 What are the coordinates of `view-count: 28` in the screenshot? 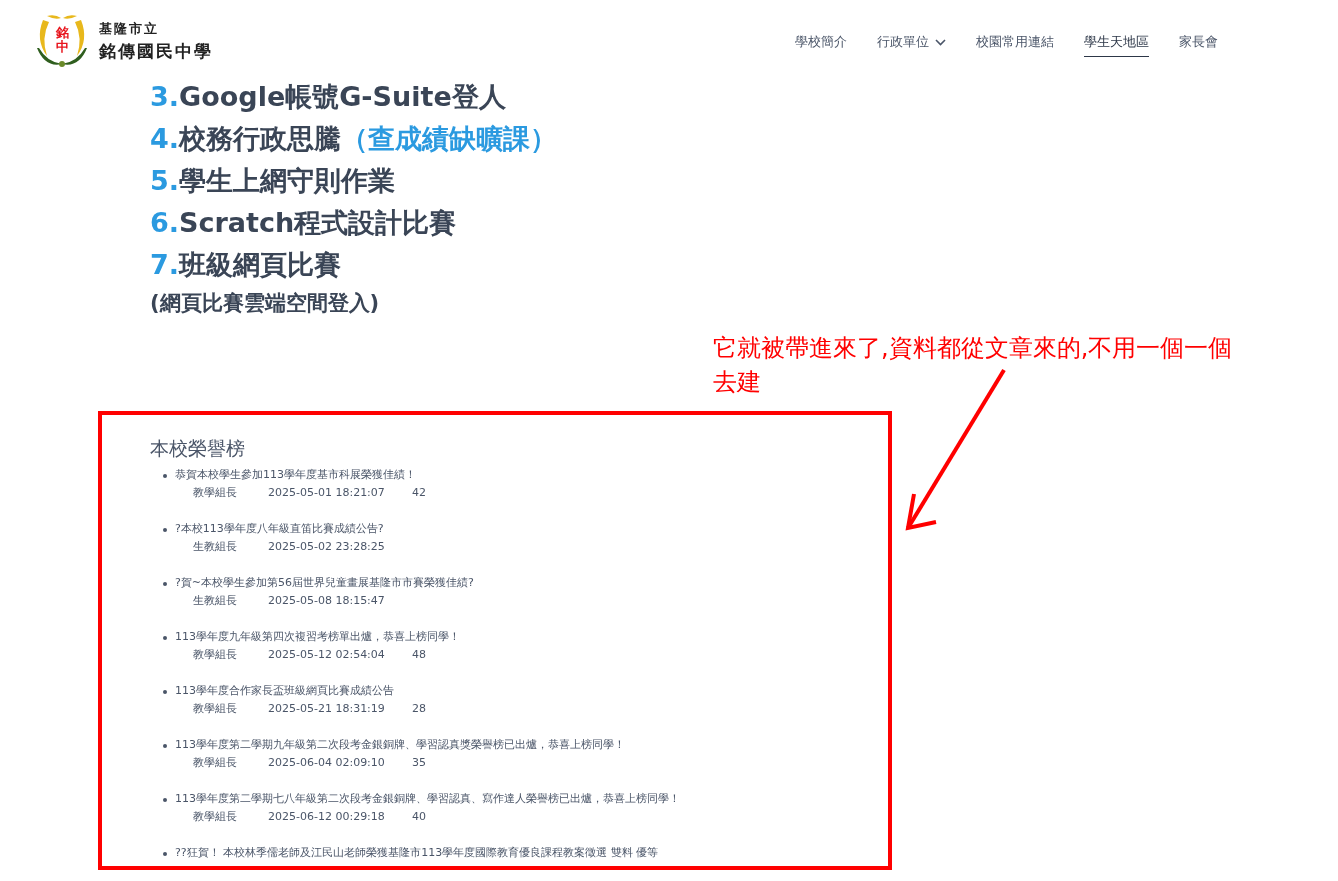 It's located at (419, 709).